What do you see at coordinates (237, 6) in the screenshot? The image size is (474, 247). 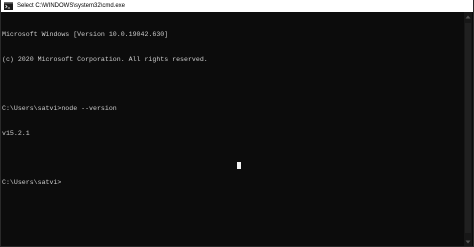 I see `title-bar: Select C:\WINDOWS\system32\cmd.exe` at bounding box center [237, 6].